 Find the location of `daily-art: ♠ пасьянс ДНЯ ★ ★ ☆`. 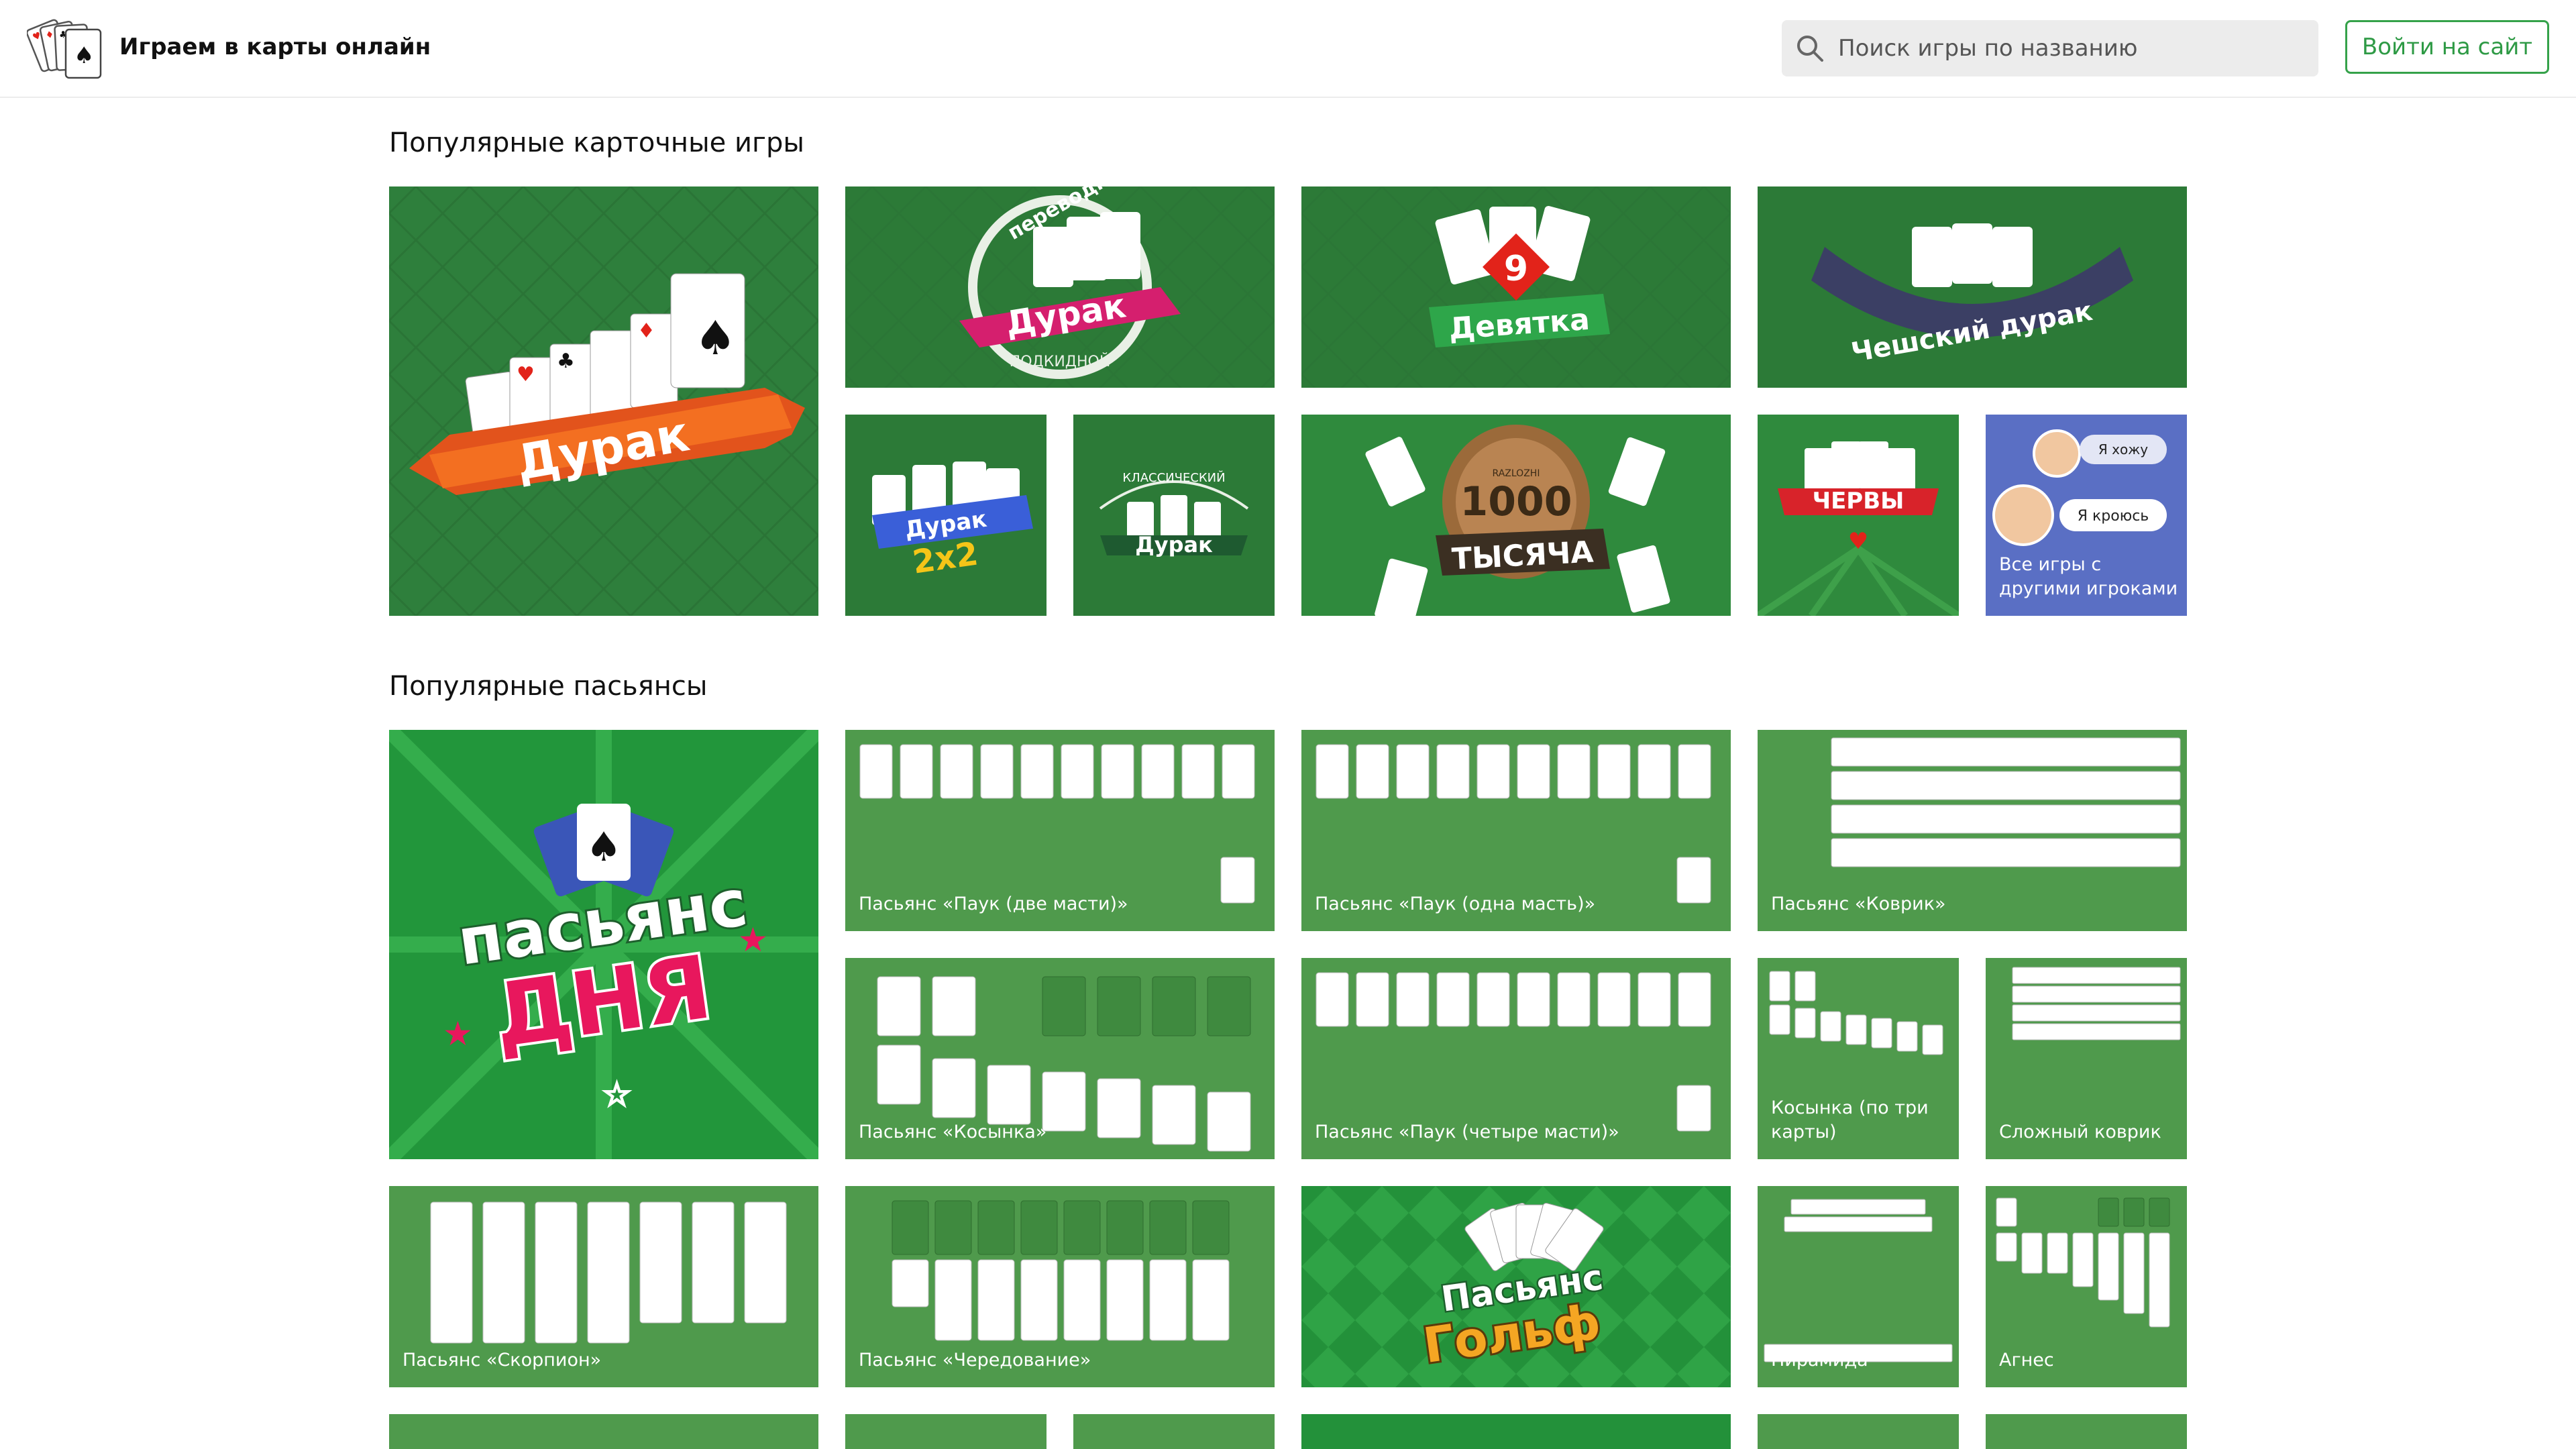

daily-art: ♠ пасьянс ДНЯ ★ ★ ☆ is located at coordinates (603, 944).